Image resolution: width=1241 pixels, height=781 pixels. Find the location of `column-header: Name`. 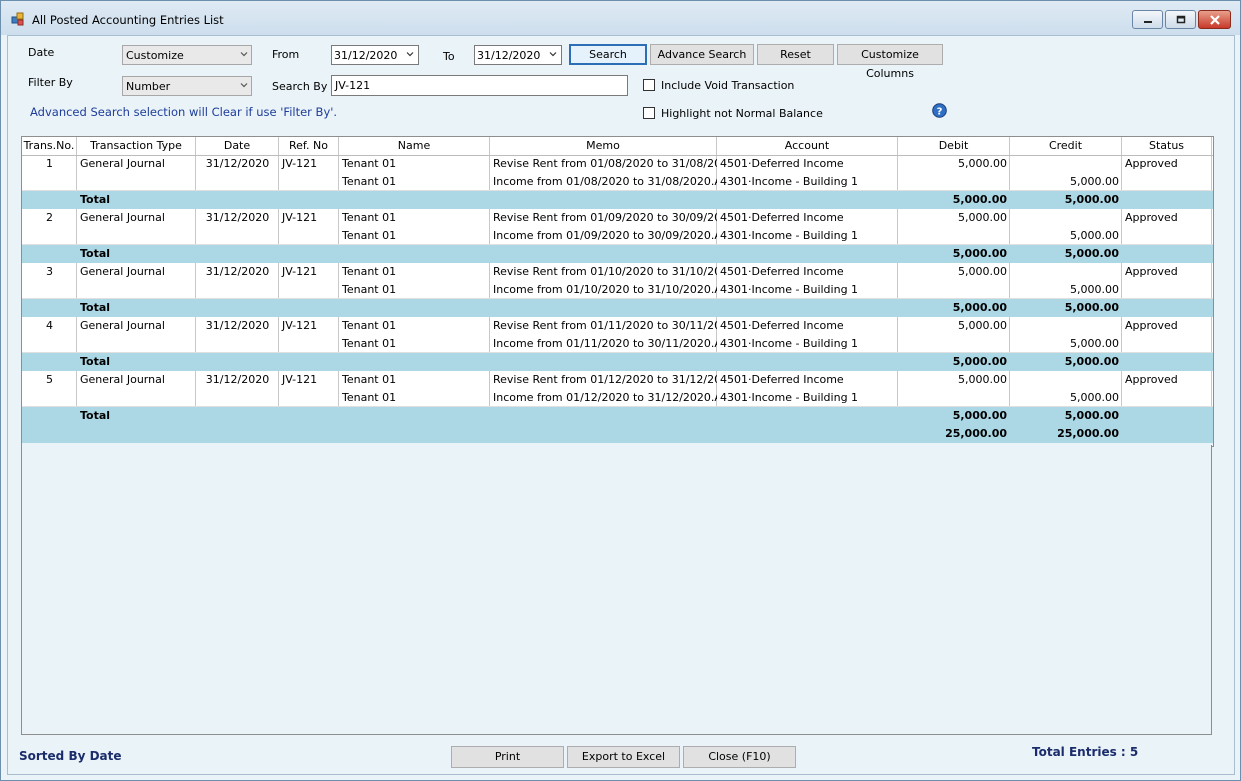

column-header: Name is located at coordinates (414, 146).